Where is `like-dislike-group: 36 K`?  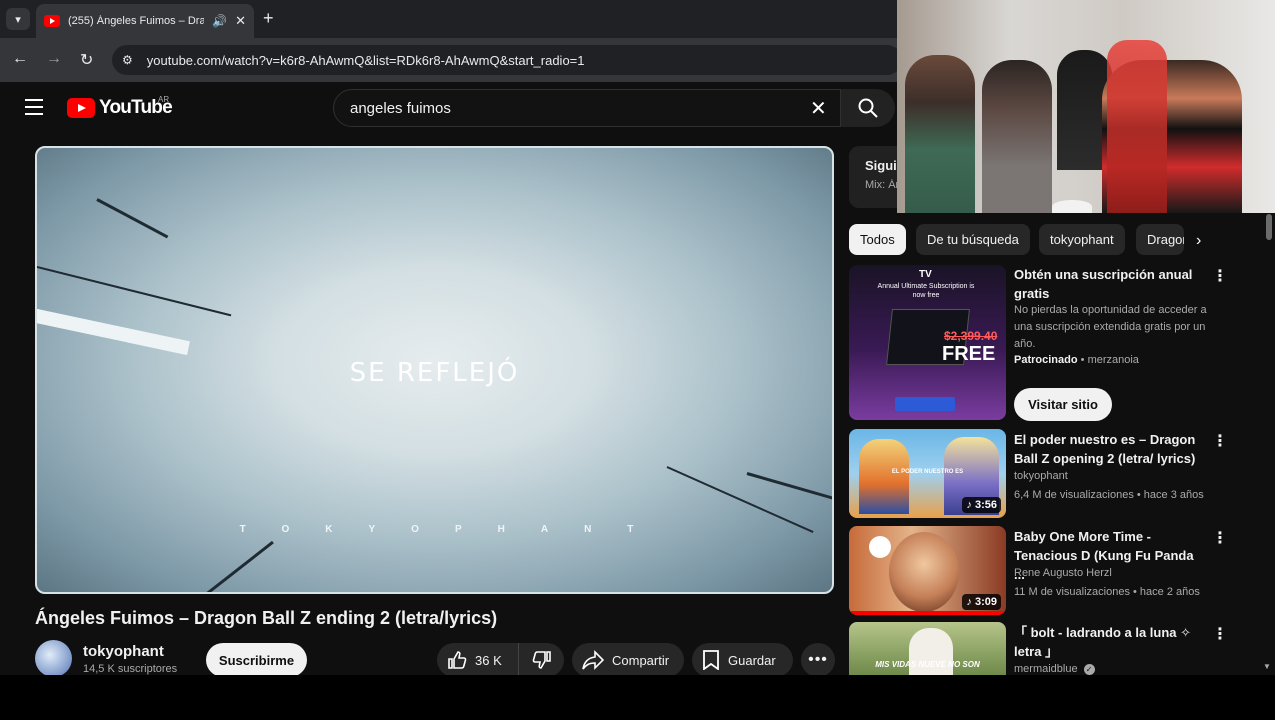
like-dislike-group: 36 K is located at coordinates (500, 660).